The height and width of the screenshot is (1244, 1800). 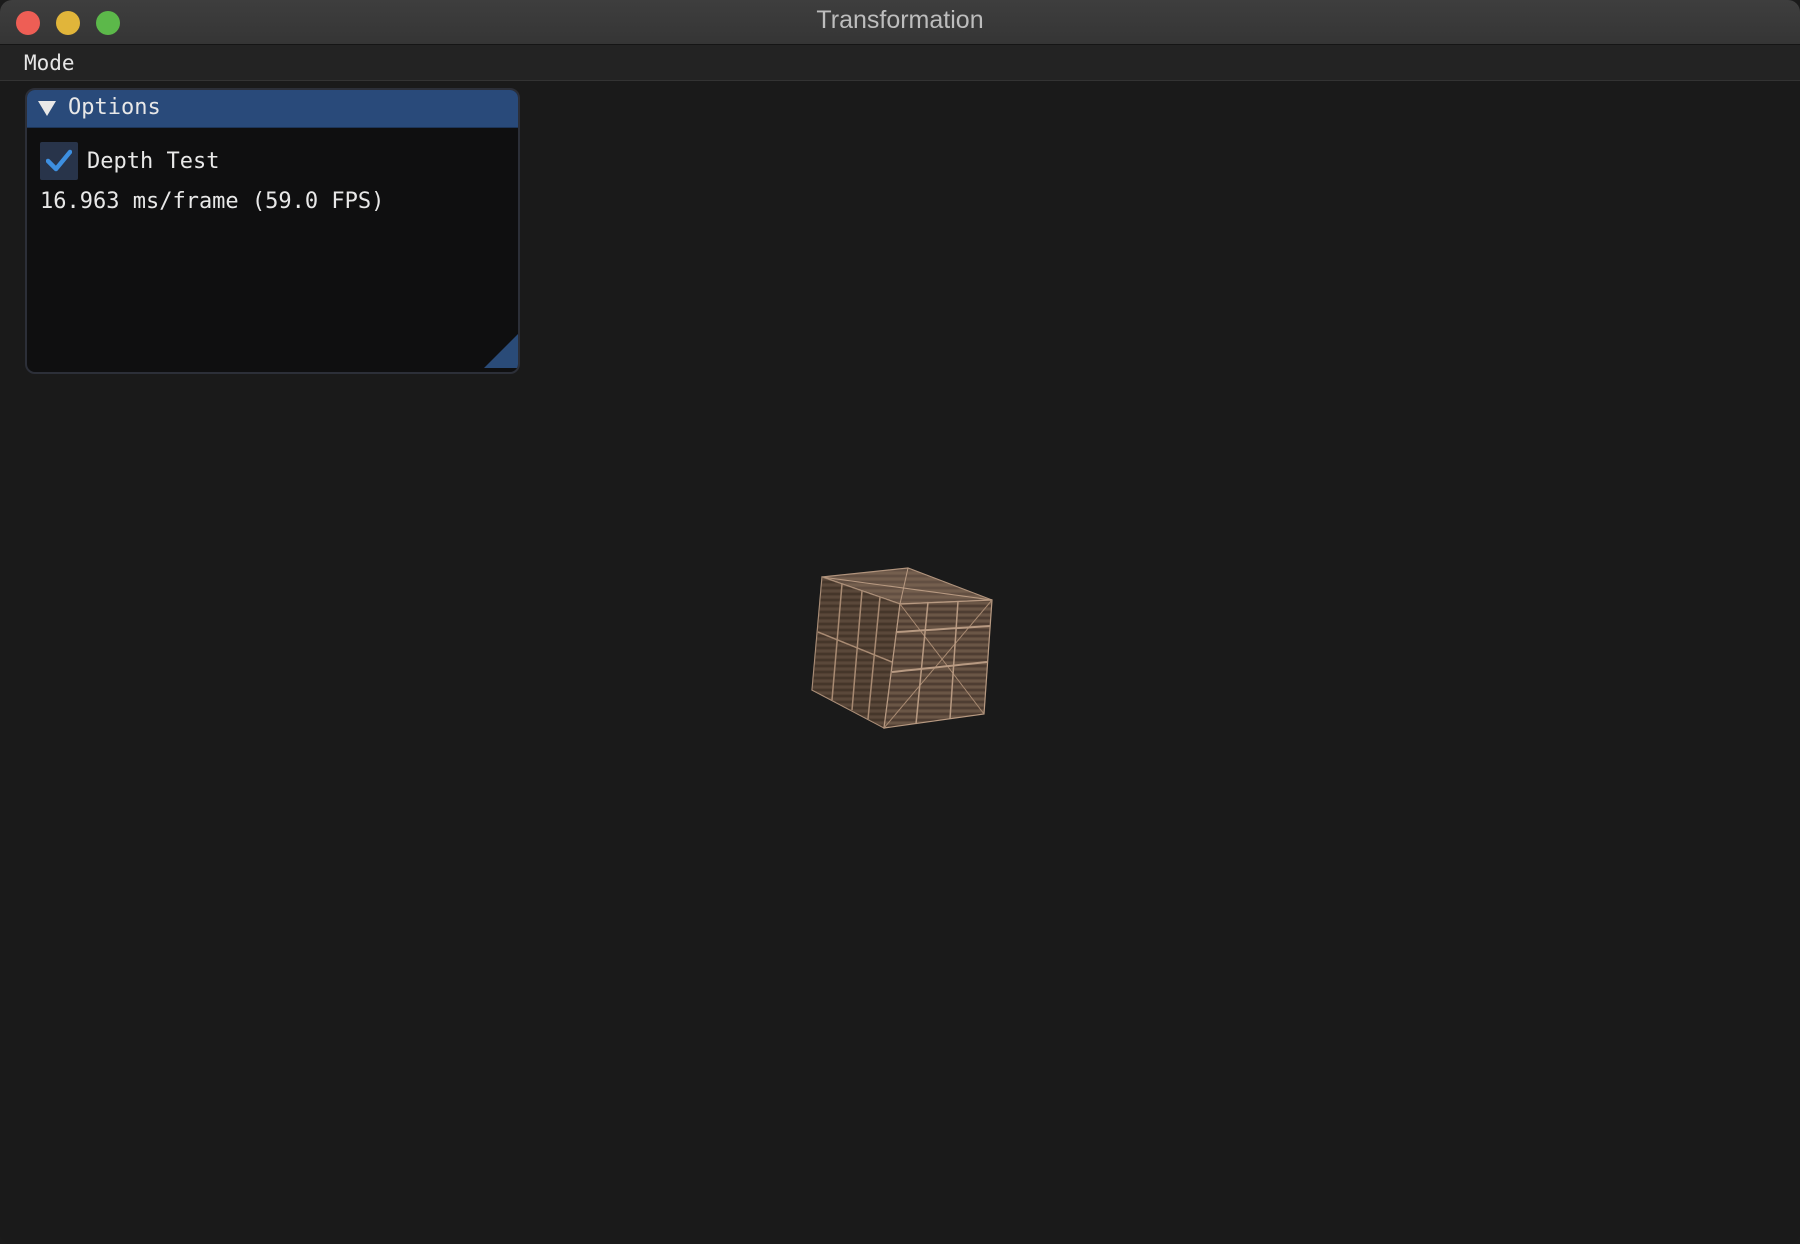 What do you see at coordinates (900, 63) in the screenshot?
I see `menu-bar: Mode` at bounding box center [900, 63].